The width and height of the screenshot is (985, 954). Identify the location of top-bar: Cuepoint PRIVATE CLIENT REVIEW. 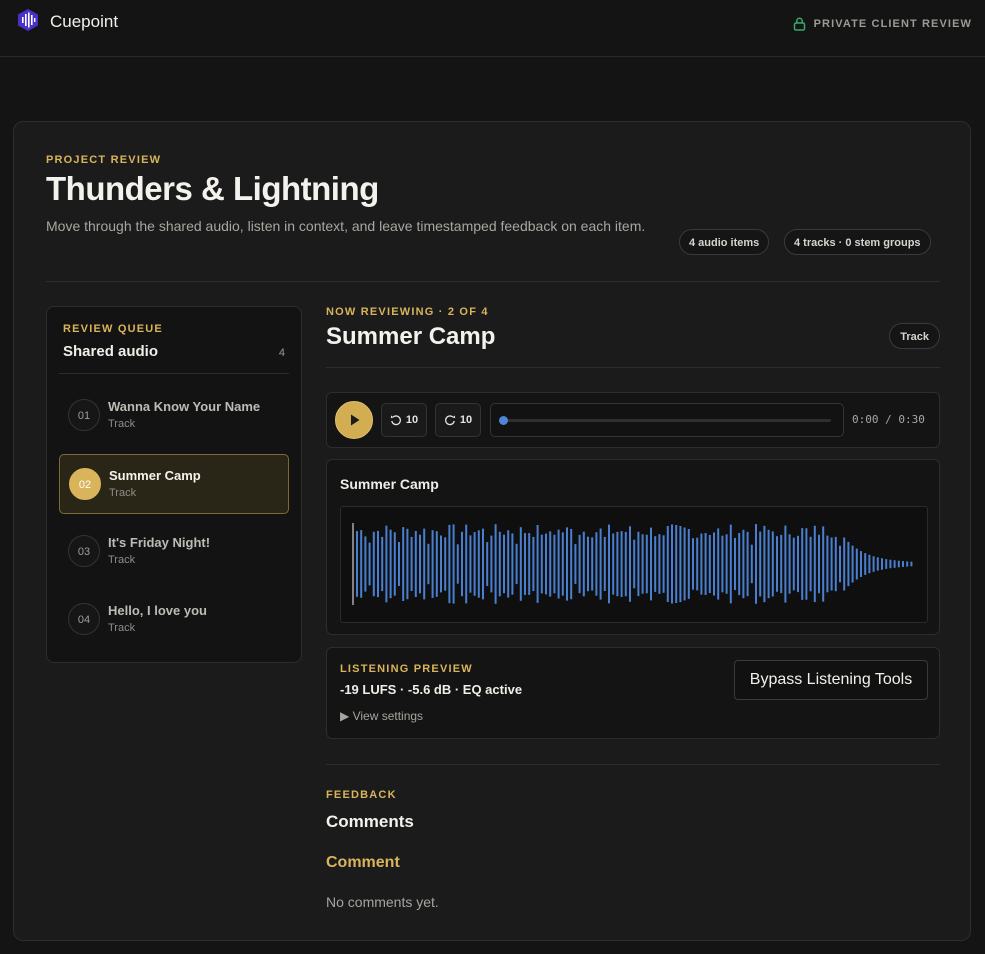
(492, 28).